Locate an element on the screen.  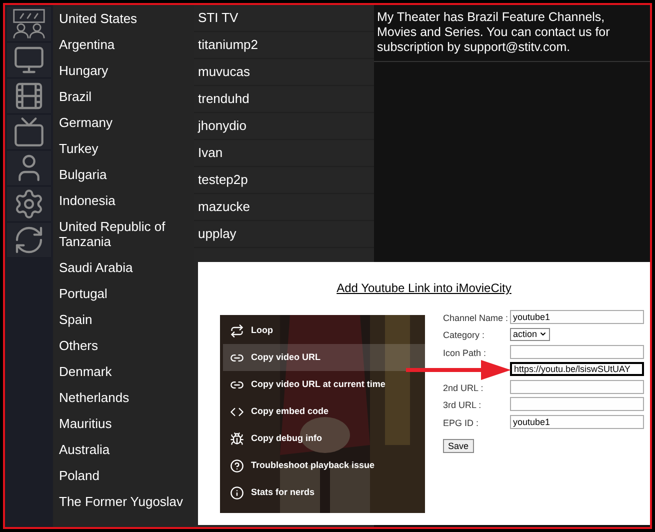
country-item: United States is located at coordinates (123, 18).